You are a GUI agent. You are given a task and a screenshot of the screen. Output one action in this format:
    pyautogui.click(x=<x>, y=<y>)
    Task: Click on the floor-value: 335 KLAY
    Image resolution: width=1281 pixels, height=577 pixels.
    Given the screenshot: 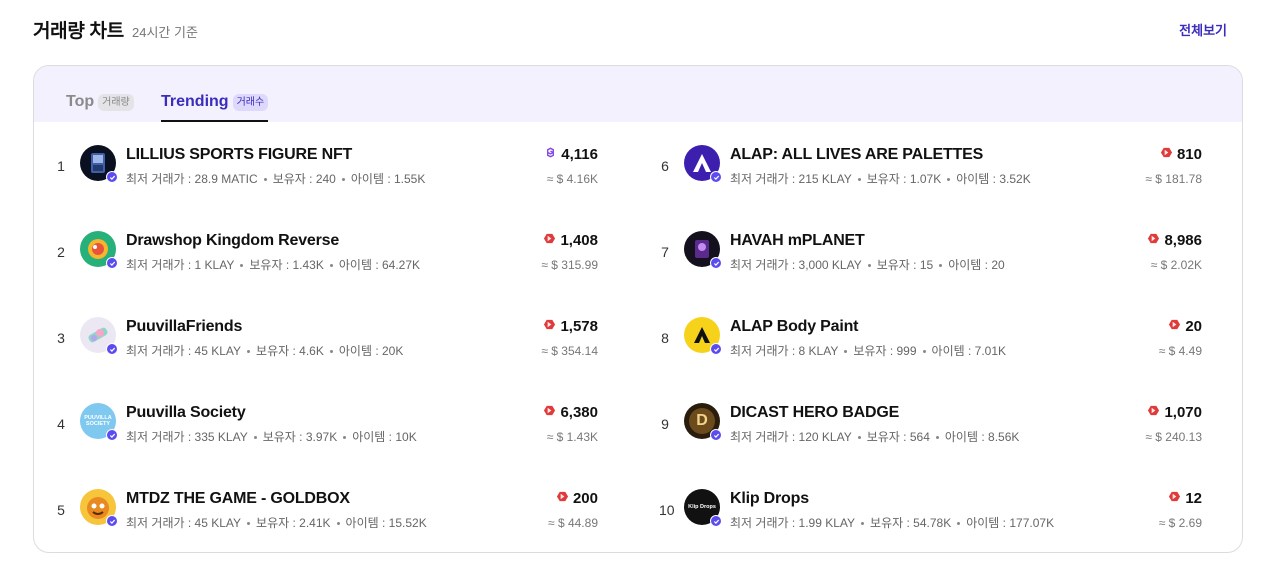 What is the action you would take?
    pyautogui.click(x=221, y=437)
    